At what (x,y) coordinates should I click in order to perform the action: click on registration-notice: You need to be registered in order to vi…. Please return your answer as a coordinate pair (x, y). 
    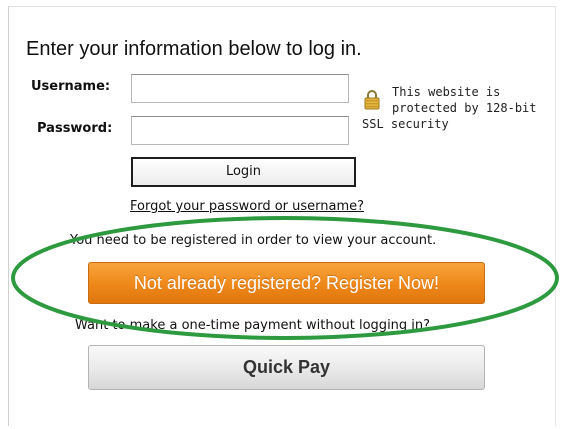
    Looking at the image, I should click on (253, 240).